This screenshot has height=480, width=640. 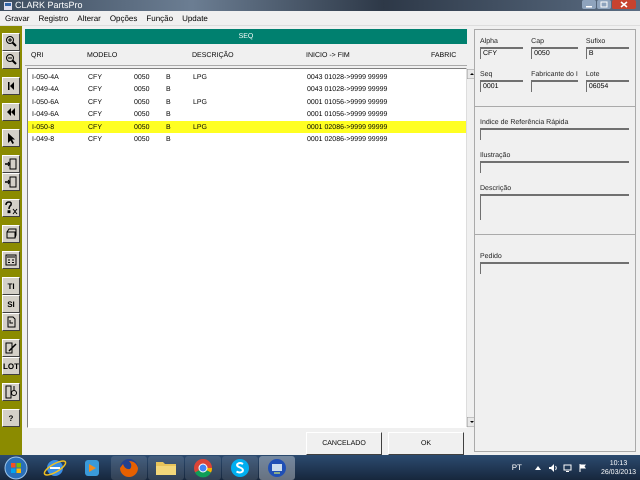 I want to click on folder-icon, so click(x=166, y=468).